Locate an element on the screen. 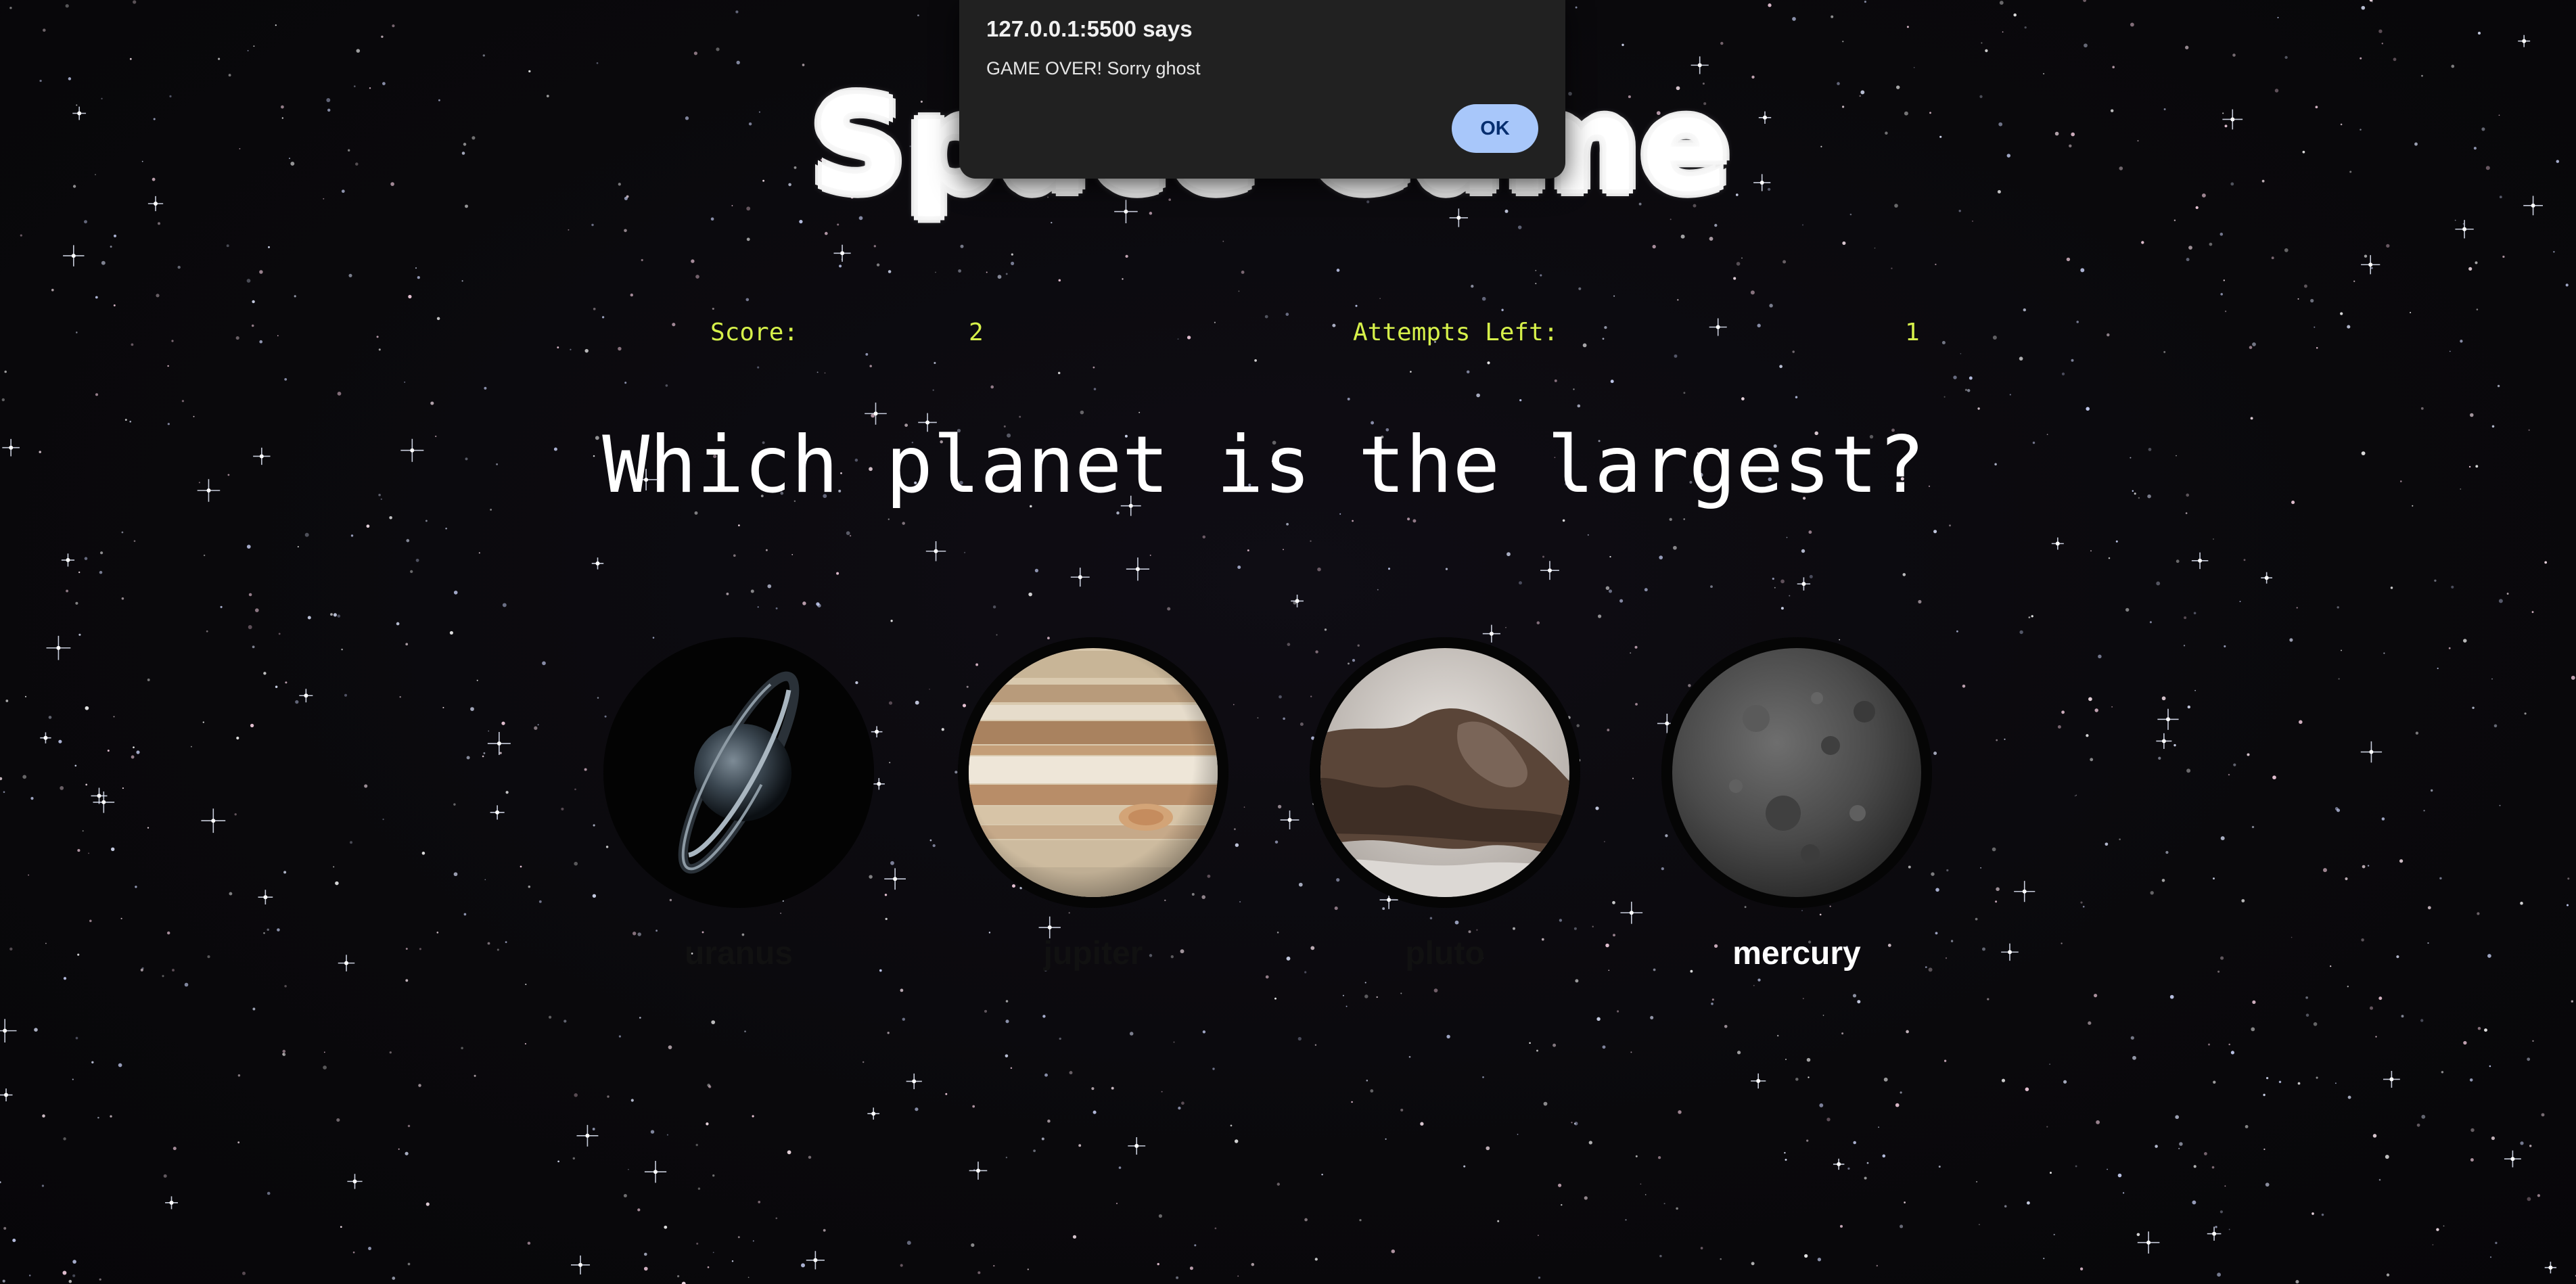  planet-option-mercury: mercury is located at coordinates (1796, 803).